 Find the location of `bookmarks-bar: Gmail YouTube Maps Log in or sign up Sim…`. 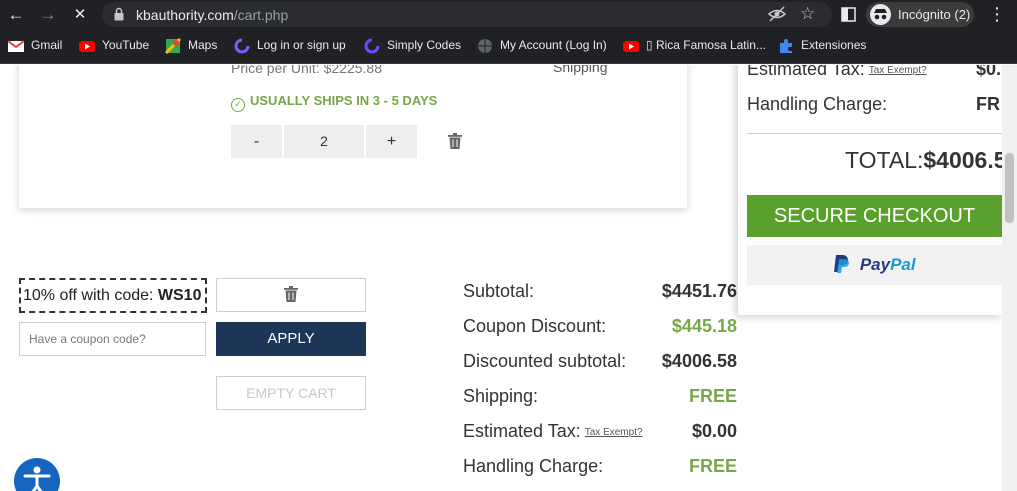

bookmarks-bar: Gmail YouTube Maps Log in or sign up Sim… is located at coordinates (508, 46).